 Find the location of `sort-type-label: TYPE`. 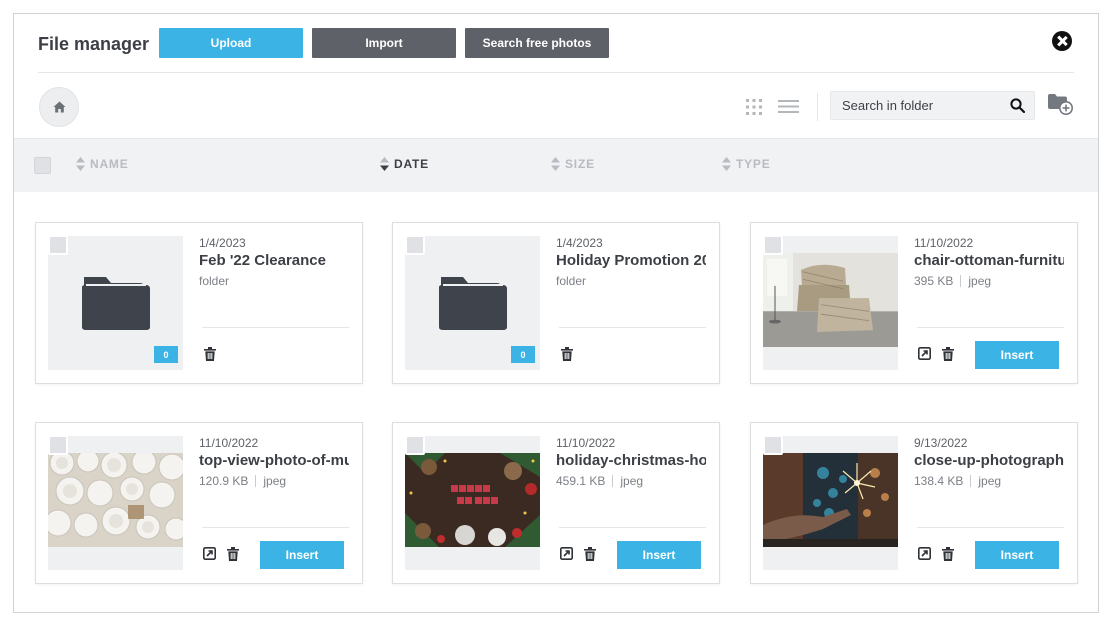

sort-type-label: TYPE is located at coordinates (753, 164).